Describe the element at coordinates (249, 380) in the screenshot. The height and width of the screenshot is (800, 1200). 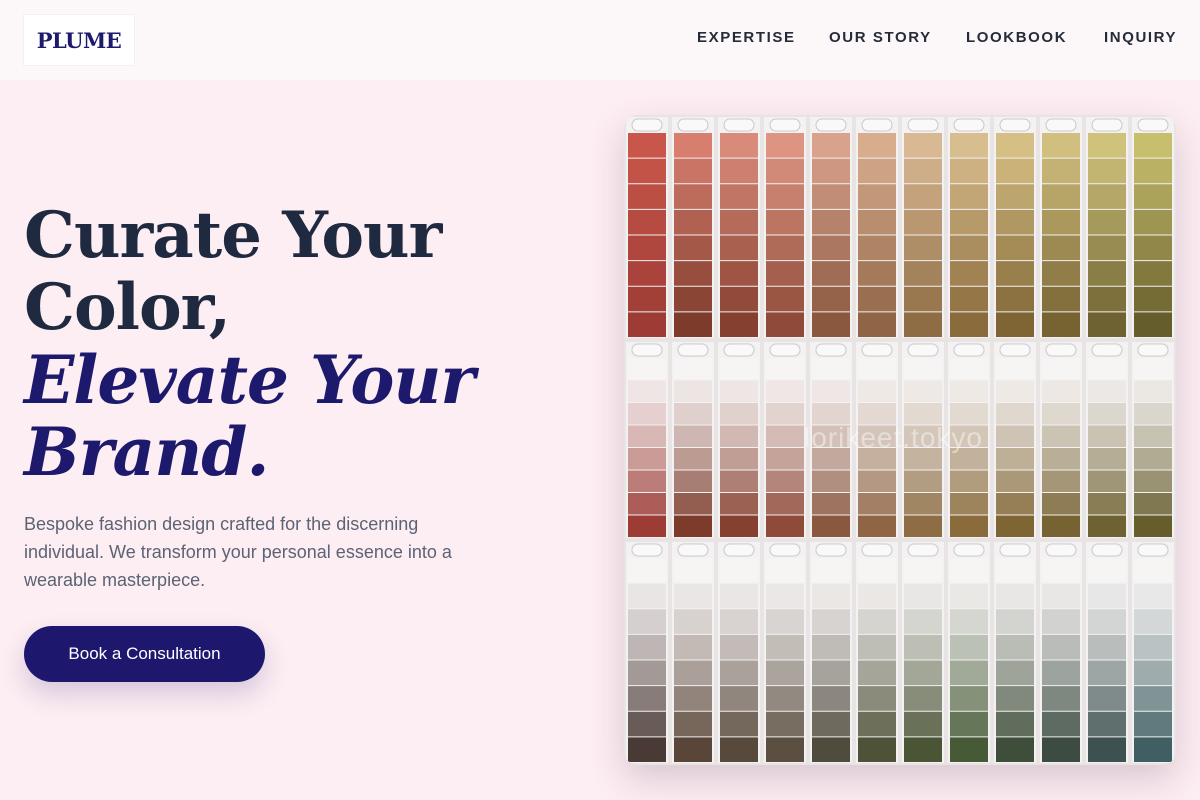
I see `headline-italic-1: Elevate Your` at that location.